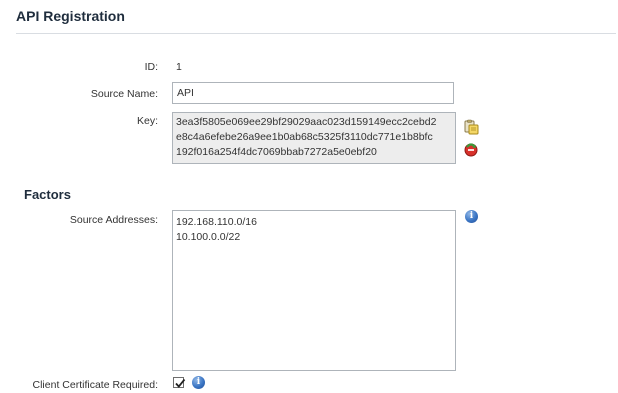 The height and width of the screenshot is (393, 618). Describe the element at coordinates (151, 67) in the screenshot. I see `id-label: ID:` at that location.